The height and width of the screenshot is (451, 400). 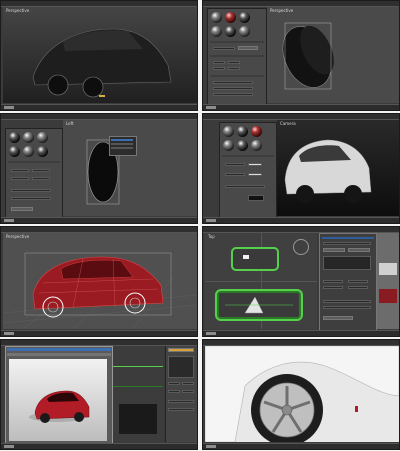 I want to click on tire-model, so click(x=308, y=56).